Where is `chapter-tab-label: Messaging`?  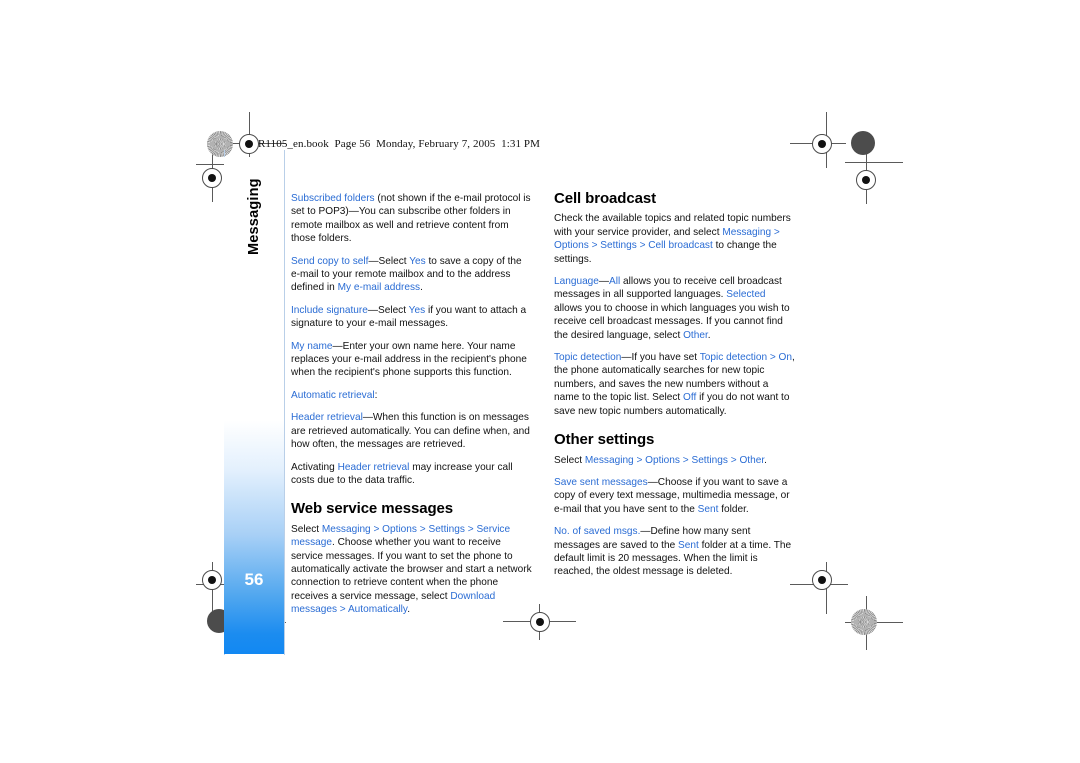 chapter-tab-label: Messaging is located at coordinates (254, 217).